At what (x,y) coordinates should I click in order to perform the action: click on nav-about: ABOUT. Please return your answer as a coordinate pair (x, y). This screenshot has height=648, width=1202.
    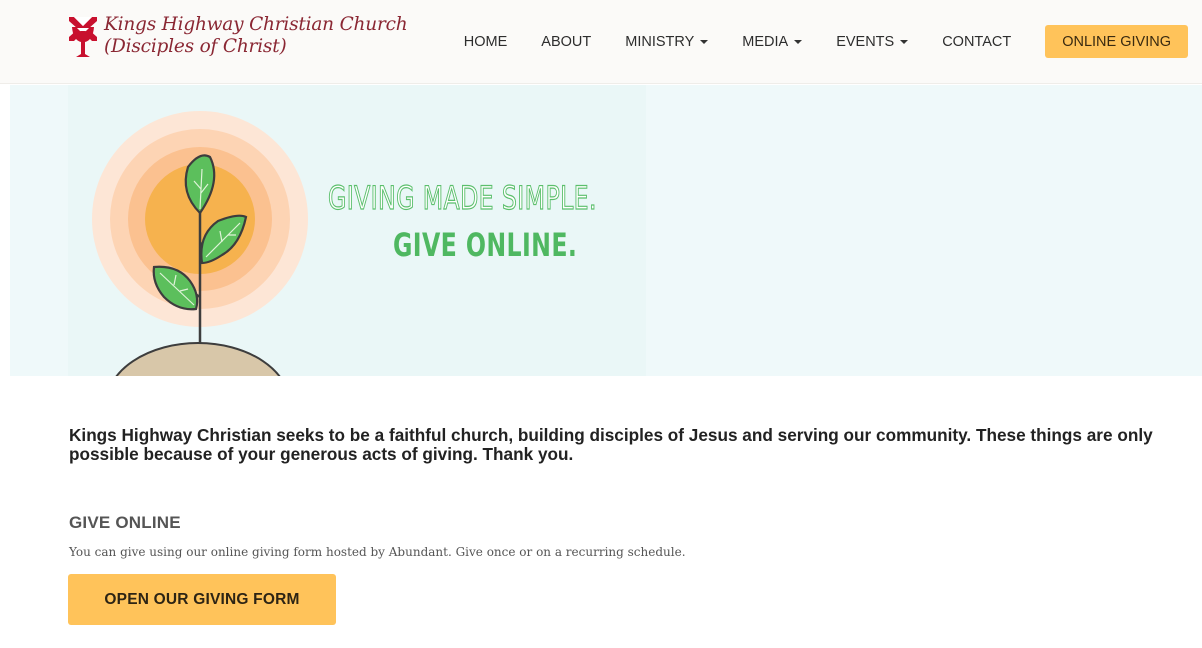
    Looking at the image, I should click on (566, 41).